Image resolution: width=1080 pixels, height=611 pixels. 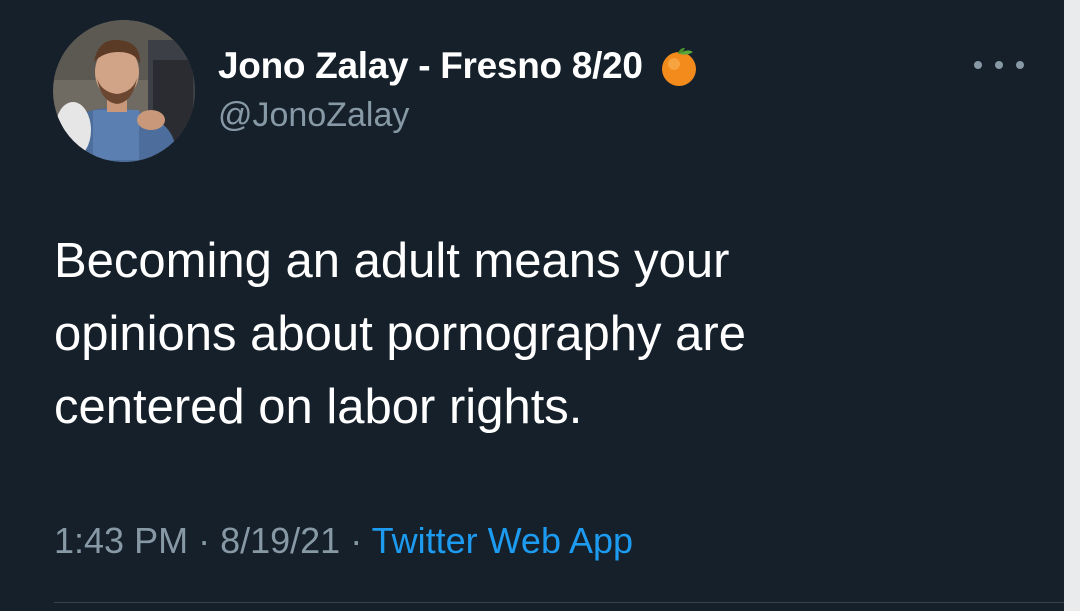 What do you see at coordinates (502, 540) in the screenshot?
I see `tweet-source-link: Twitter Web App` at bounding box center [502, 540].